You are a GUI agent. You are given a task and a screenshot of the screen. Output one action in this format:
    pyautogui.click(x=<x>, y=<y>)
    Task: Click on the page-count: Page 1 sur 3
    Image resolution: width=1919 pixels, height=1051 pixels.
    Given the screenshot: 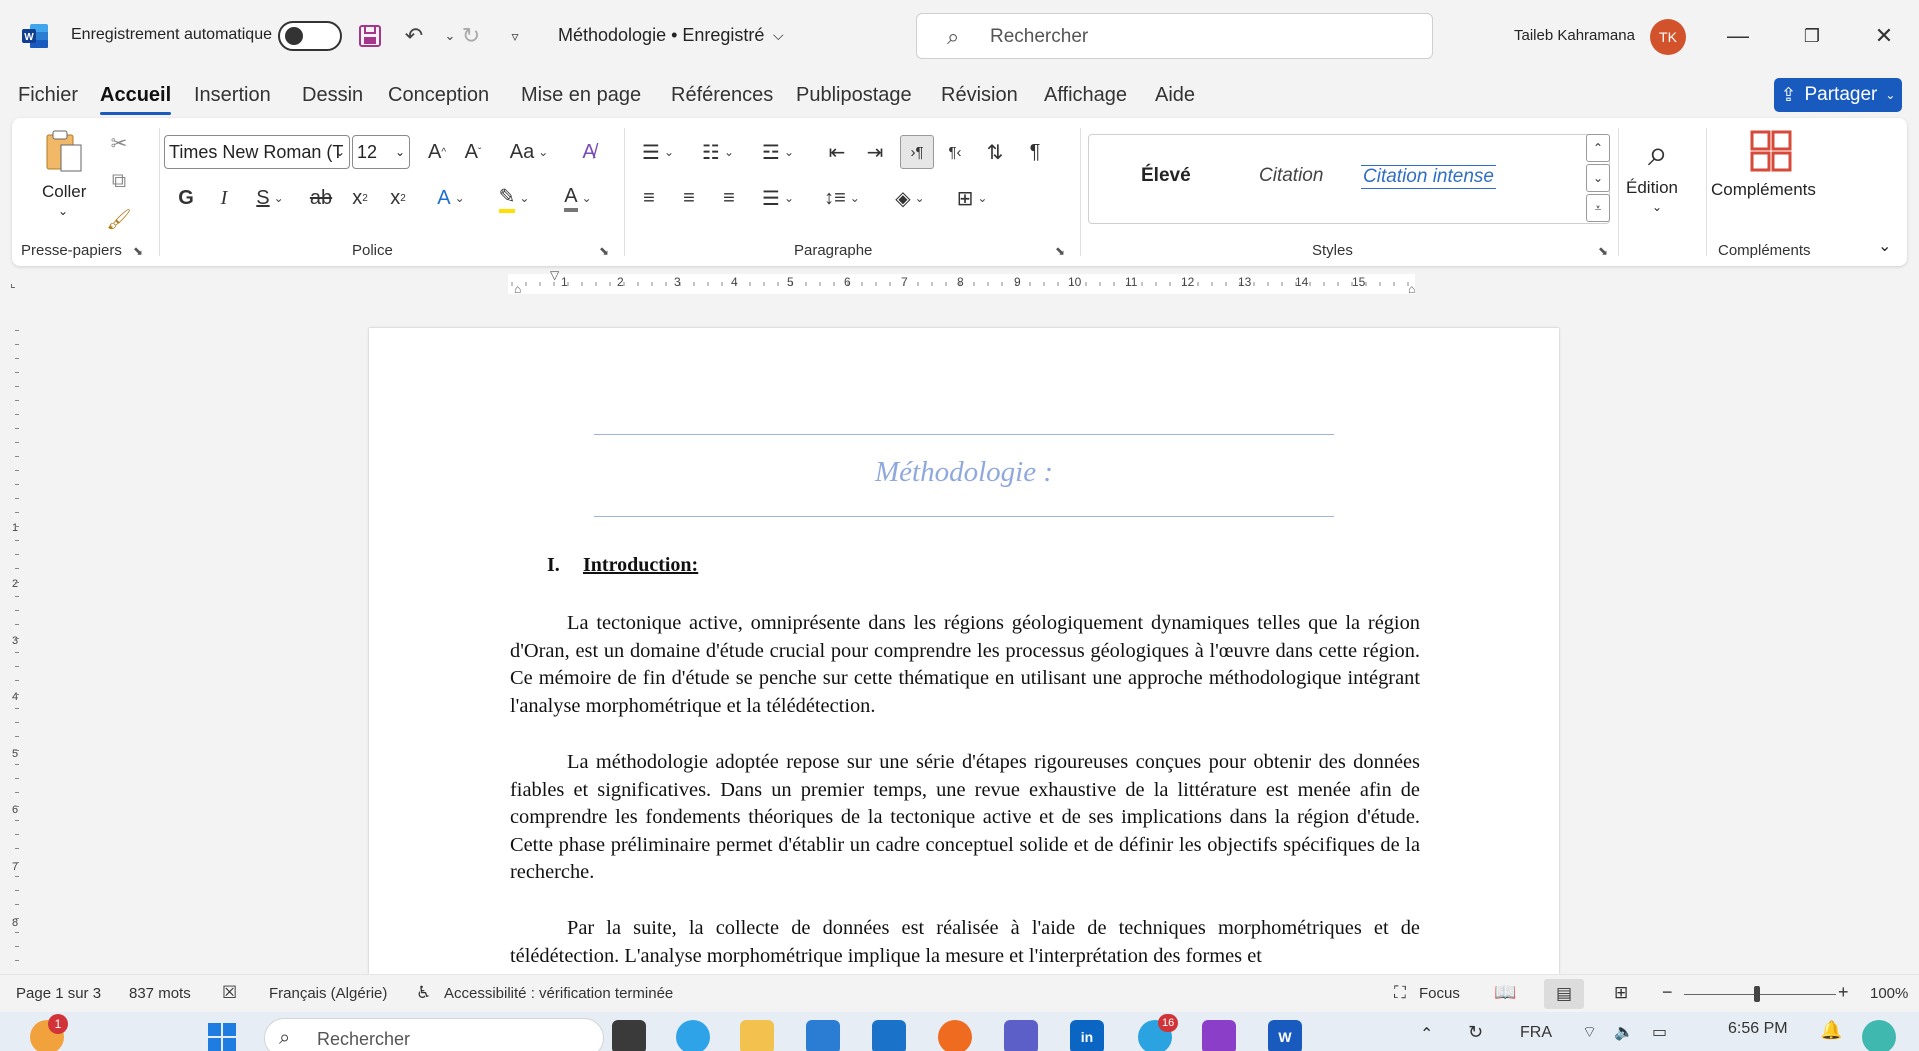 What is the action you would take?
    pyautogui.click(x=58, y=993)
    